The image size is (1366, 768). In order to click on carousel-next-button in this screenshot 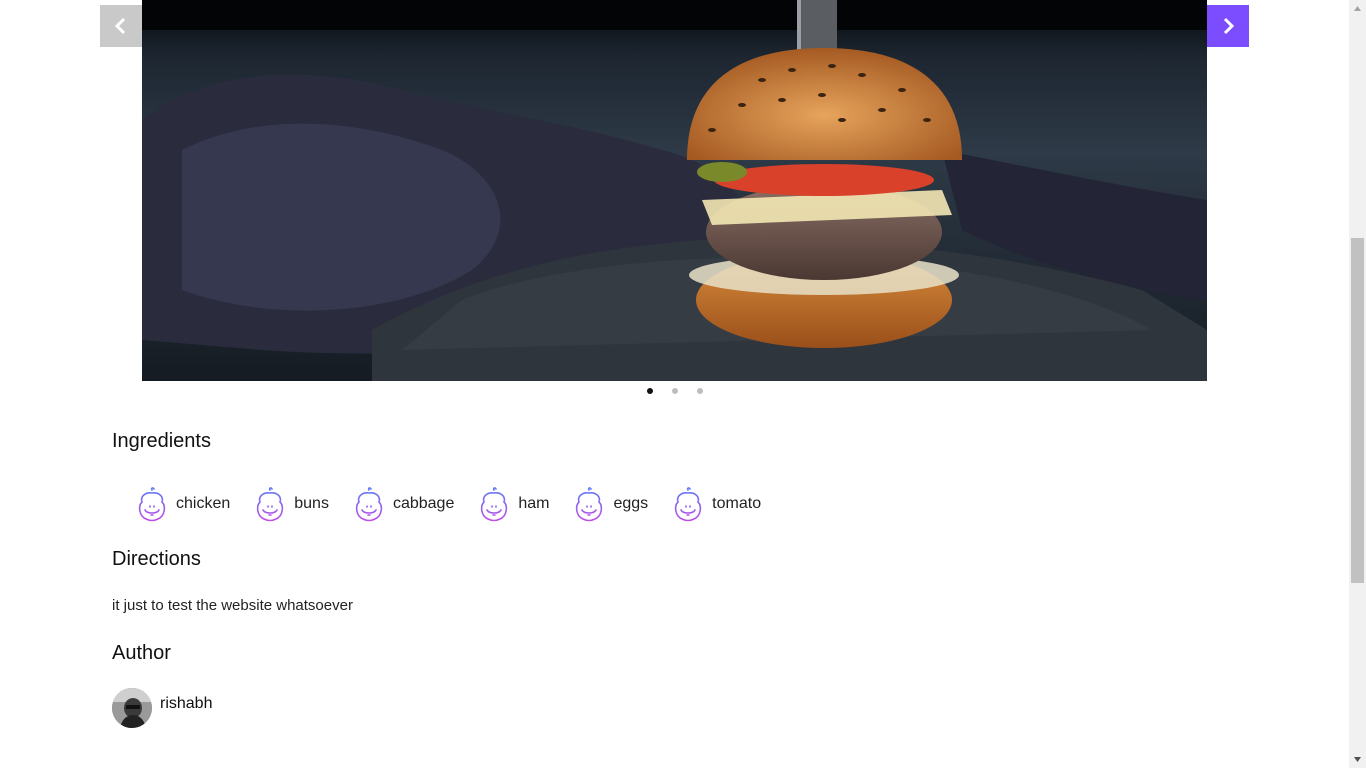, I will do `click(1228, 26)`.